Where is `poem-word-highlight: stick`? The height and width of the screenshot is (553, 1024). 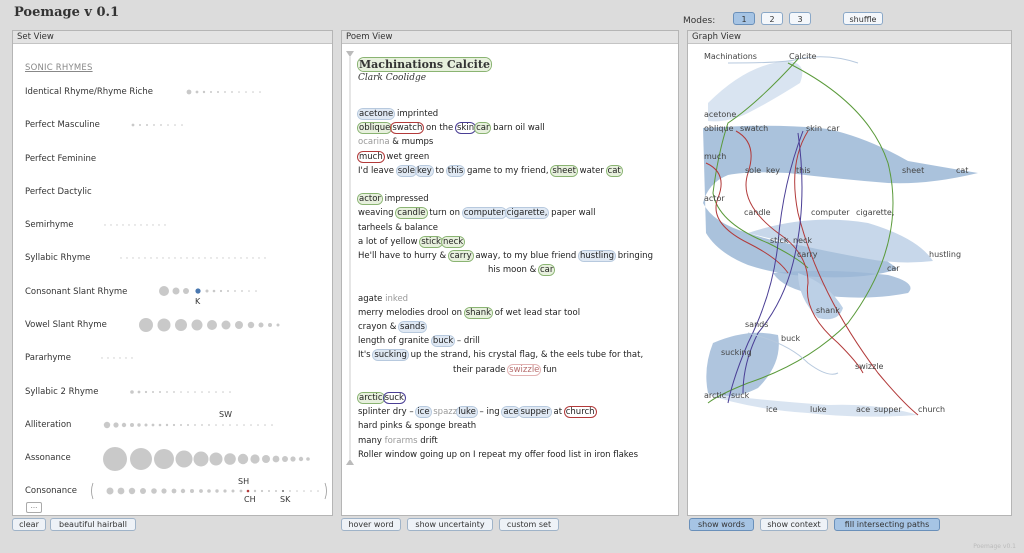
poem-word-highlight: stick is located at coordinates (431, 241).